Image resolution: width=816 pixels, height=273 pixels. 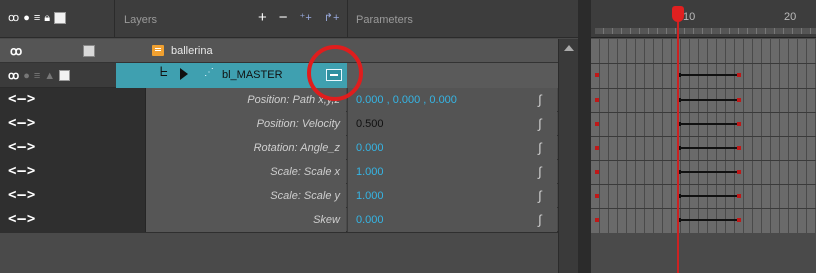 I want to click on parameter-row: <—> Skew 0.000 ∫, so click(x=290, y=220).